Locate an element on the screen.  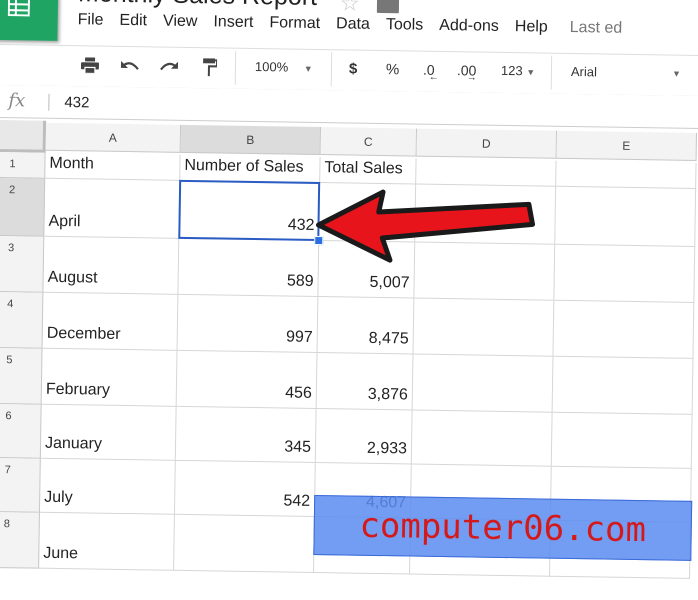
cell-value: Total Sales is located at coordinates (363, 168).